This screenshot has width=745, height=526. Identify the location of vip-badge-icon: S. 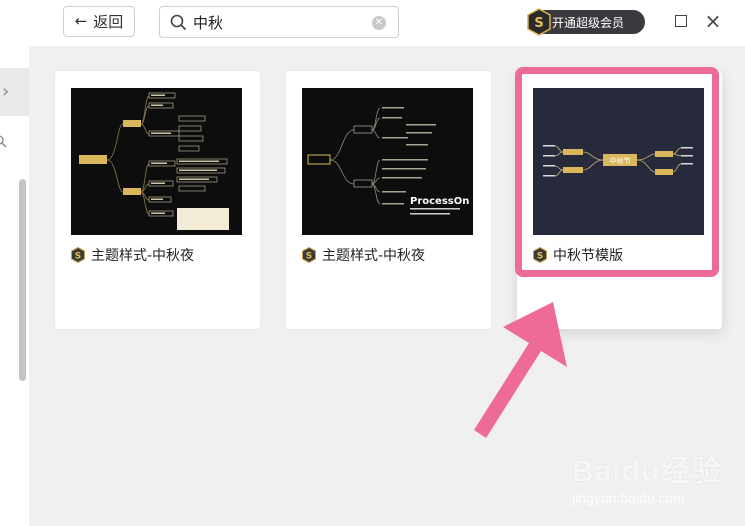
(539, 22).